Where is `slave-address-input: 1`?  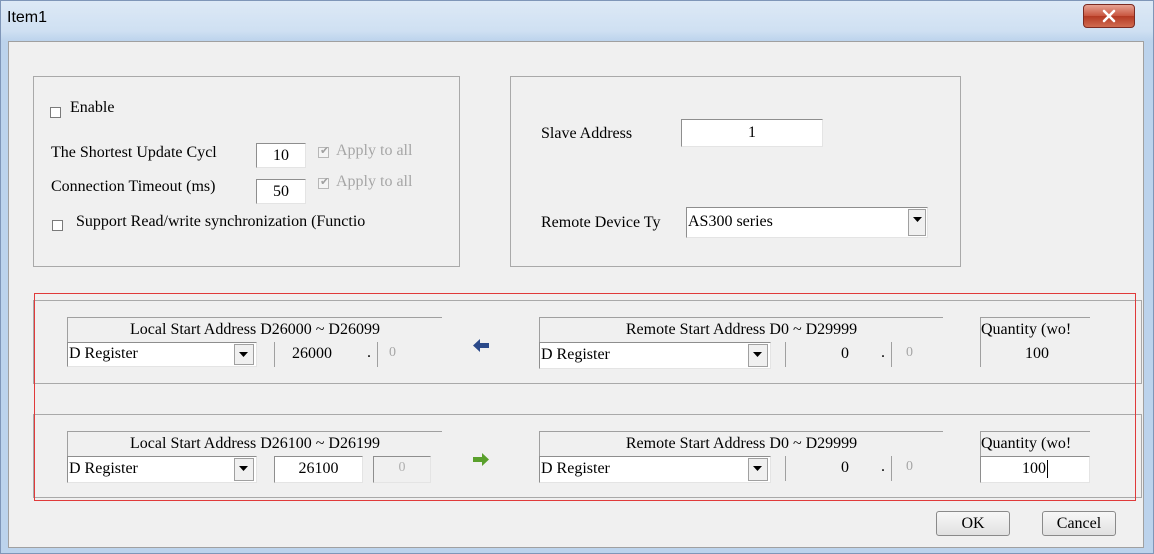 slave-address-input: 1 is located at coordinates (752, 133).